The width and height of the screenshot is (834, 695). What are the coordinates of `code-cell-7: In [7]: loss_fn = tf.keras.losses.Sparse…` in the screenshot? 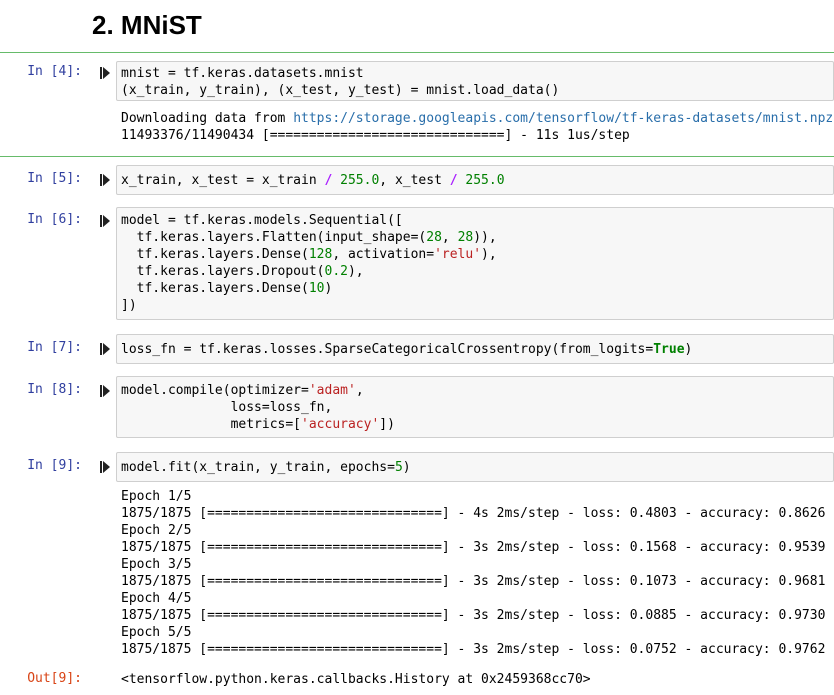 It's located at (417, 349).